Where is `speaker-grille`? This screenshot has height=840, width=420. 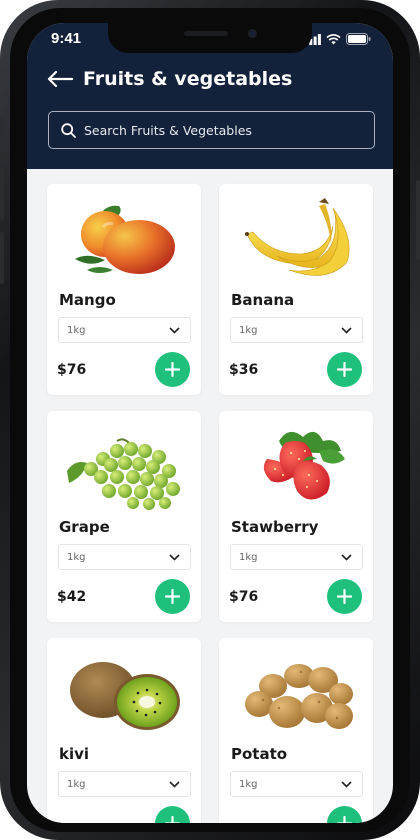 speaker-grille is located at coordinates (206, 33).